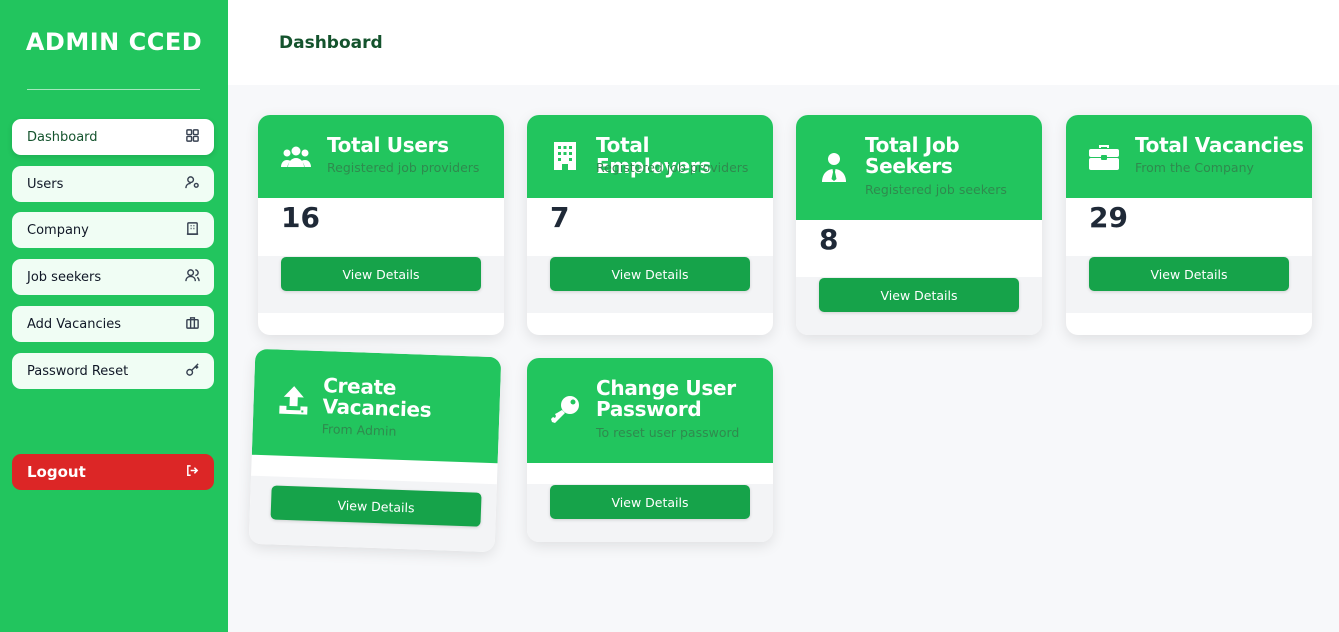  What do you see at coordinates (300, 217) in the screenshot?
I see `card-count: 16` at bounding box center [300, 217].